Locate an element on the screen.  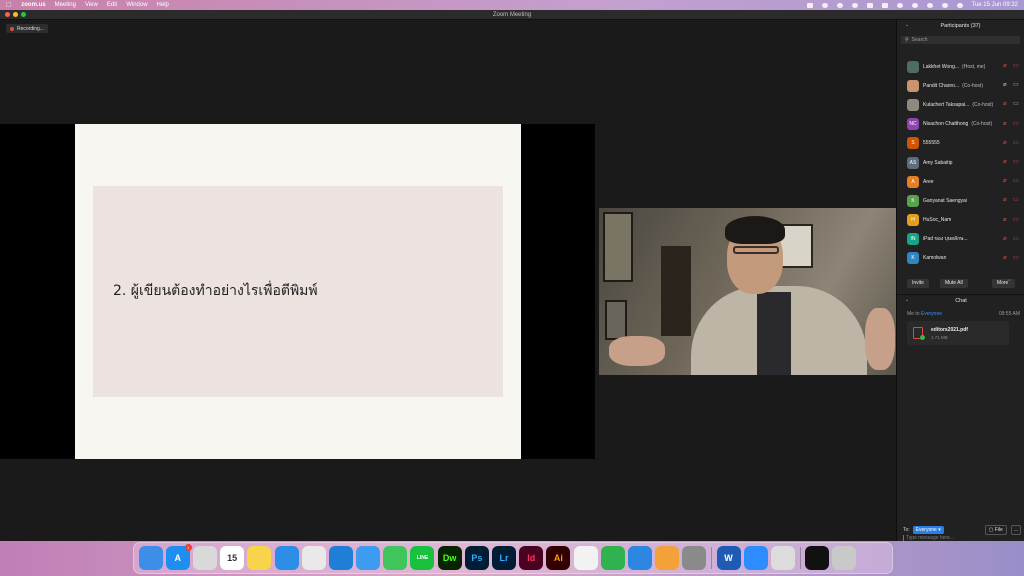
dock-keynote-icon is located at coordinates (639, 558).